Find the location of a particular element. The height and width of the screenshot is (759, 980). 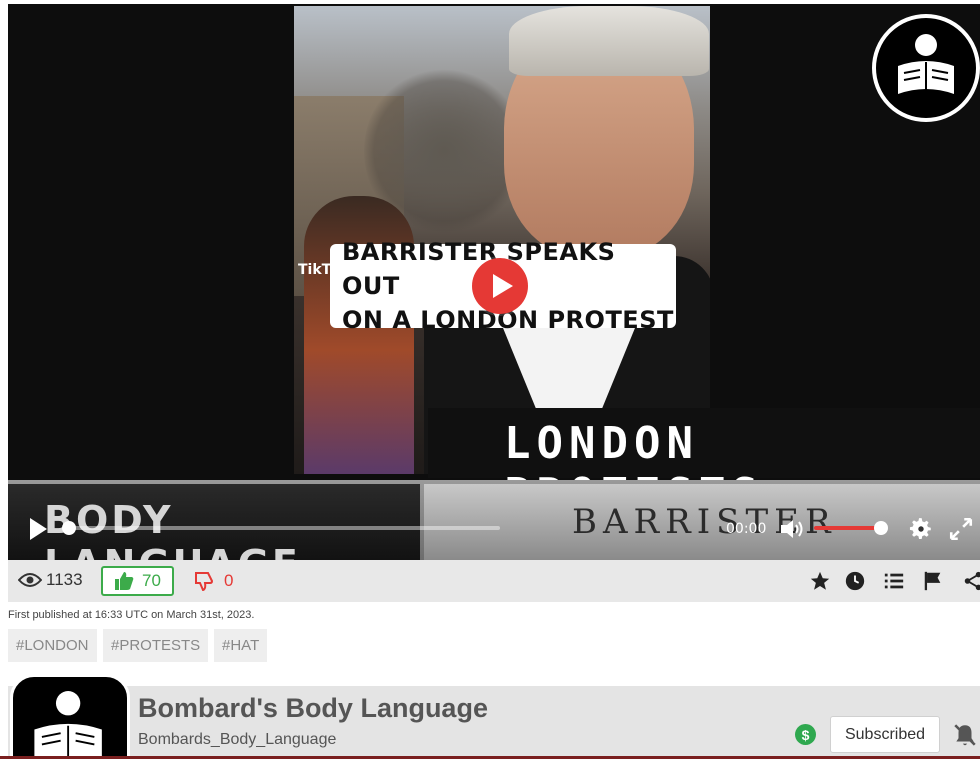

share-icon is located at coordinates (971, 581).